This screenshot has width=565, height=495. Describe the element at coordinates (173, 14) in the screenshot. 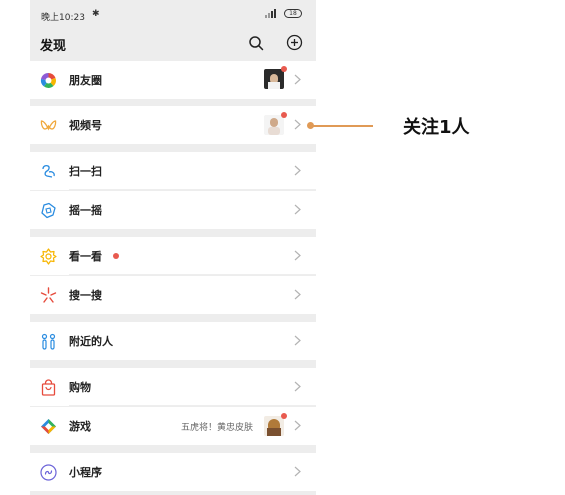

I see `status-bar: 晚上10:23 ✱ 18` at that location.